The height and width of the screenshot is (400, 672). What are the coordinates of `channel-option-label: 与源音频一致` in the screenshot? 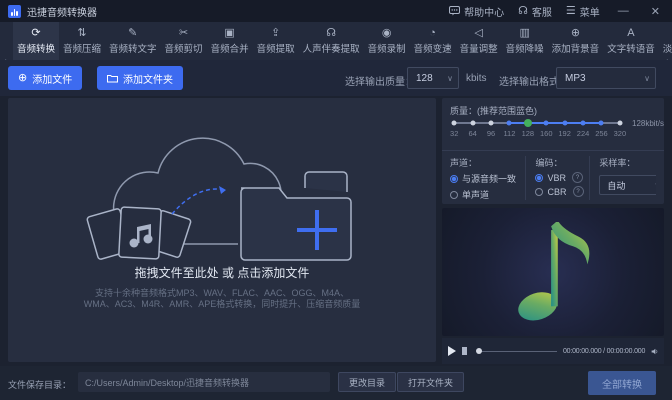 It's located at (489, 179).